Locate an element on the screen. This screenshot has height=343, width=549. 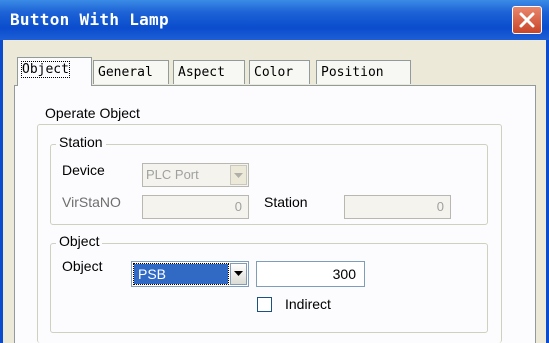
object-type-select: PSB is located at coordinates (190, 274).